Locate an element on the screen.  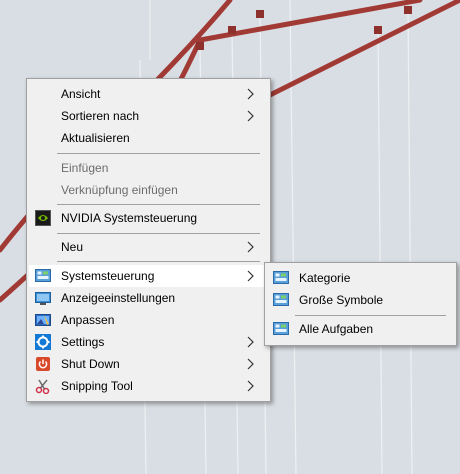
power-icon is located at coordinates (43, 364).